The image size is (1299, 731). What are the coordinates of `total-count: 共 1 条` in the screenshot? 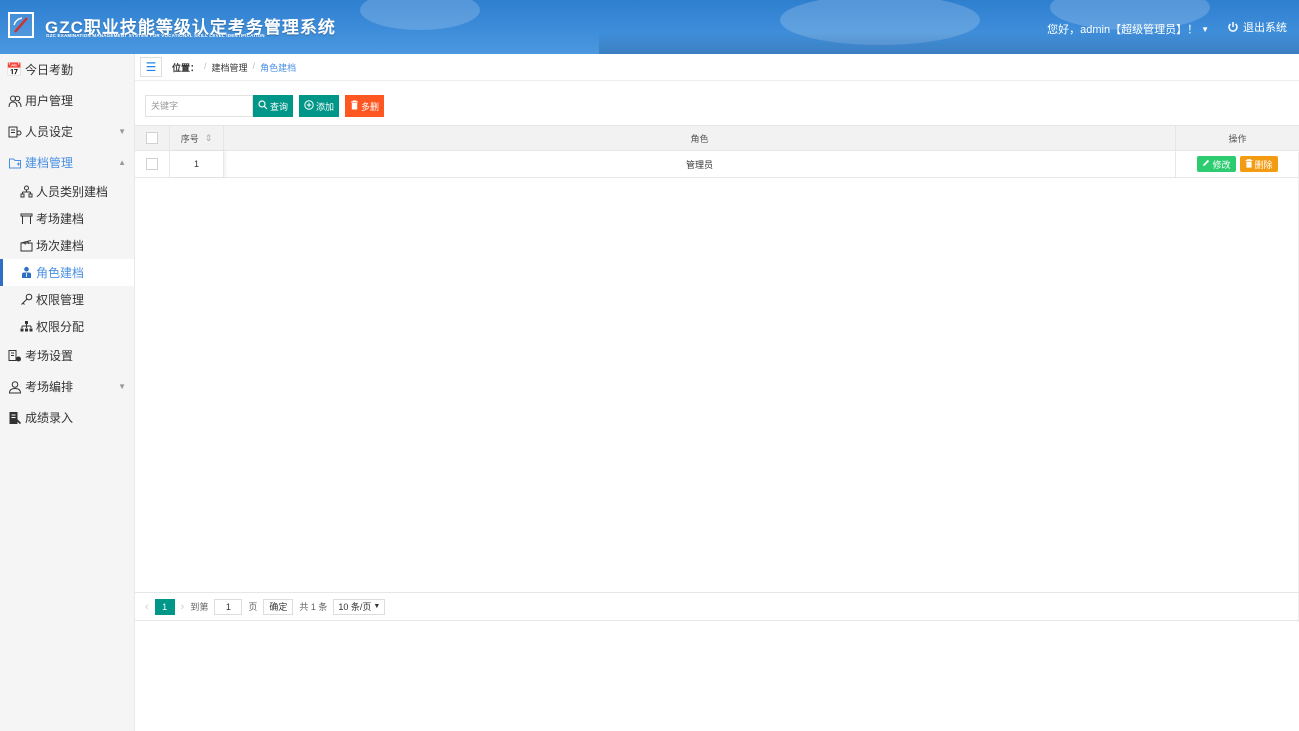 It's located at (313, 607).